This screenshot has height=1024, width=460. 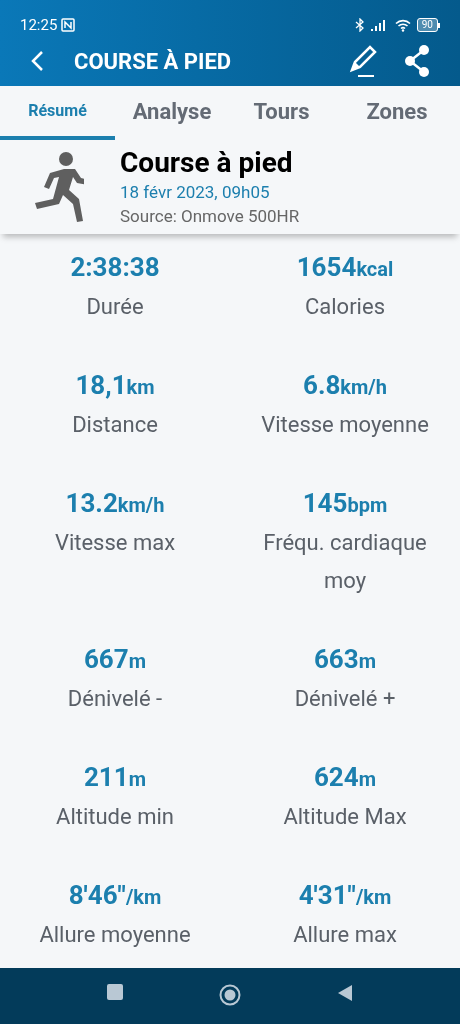 What do you see at coordinates (115, 543) in the screenshot?
I see `stat-label: Vitesse max` at bounding box center [115, 543].